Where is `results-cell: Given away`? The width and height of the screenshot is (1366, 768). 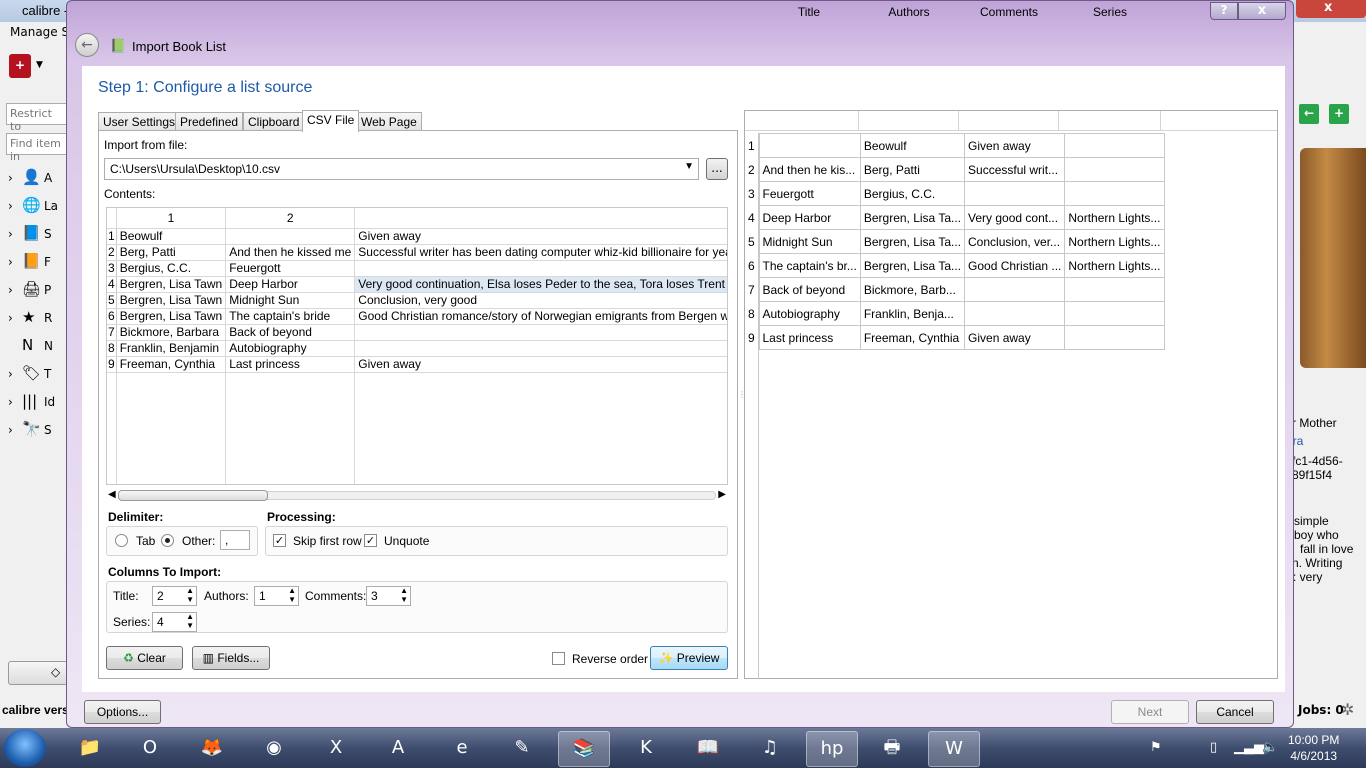 results-cell: Given away is located at coordinates (1015, 145).